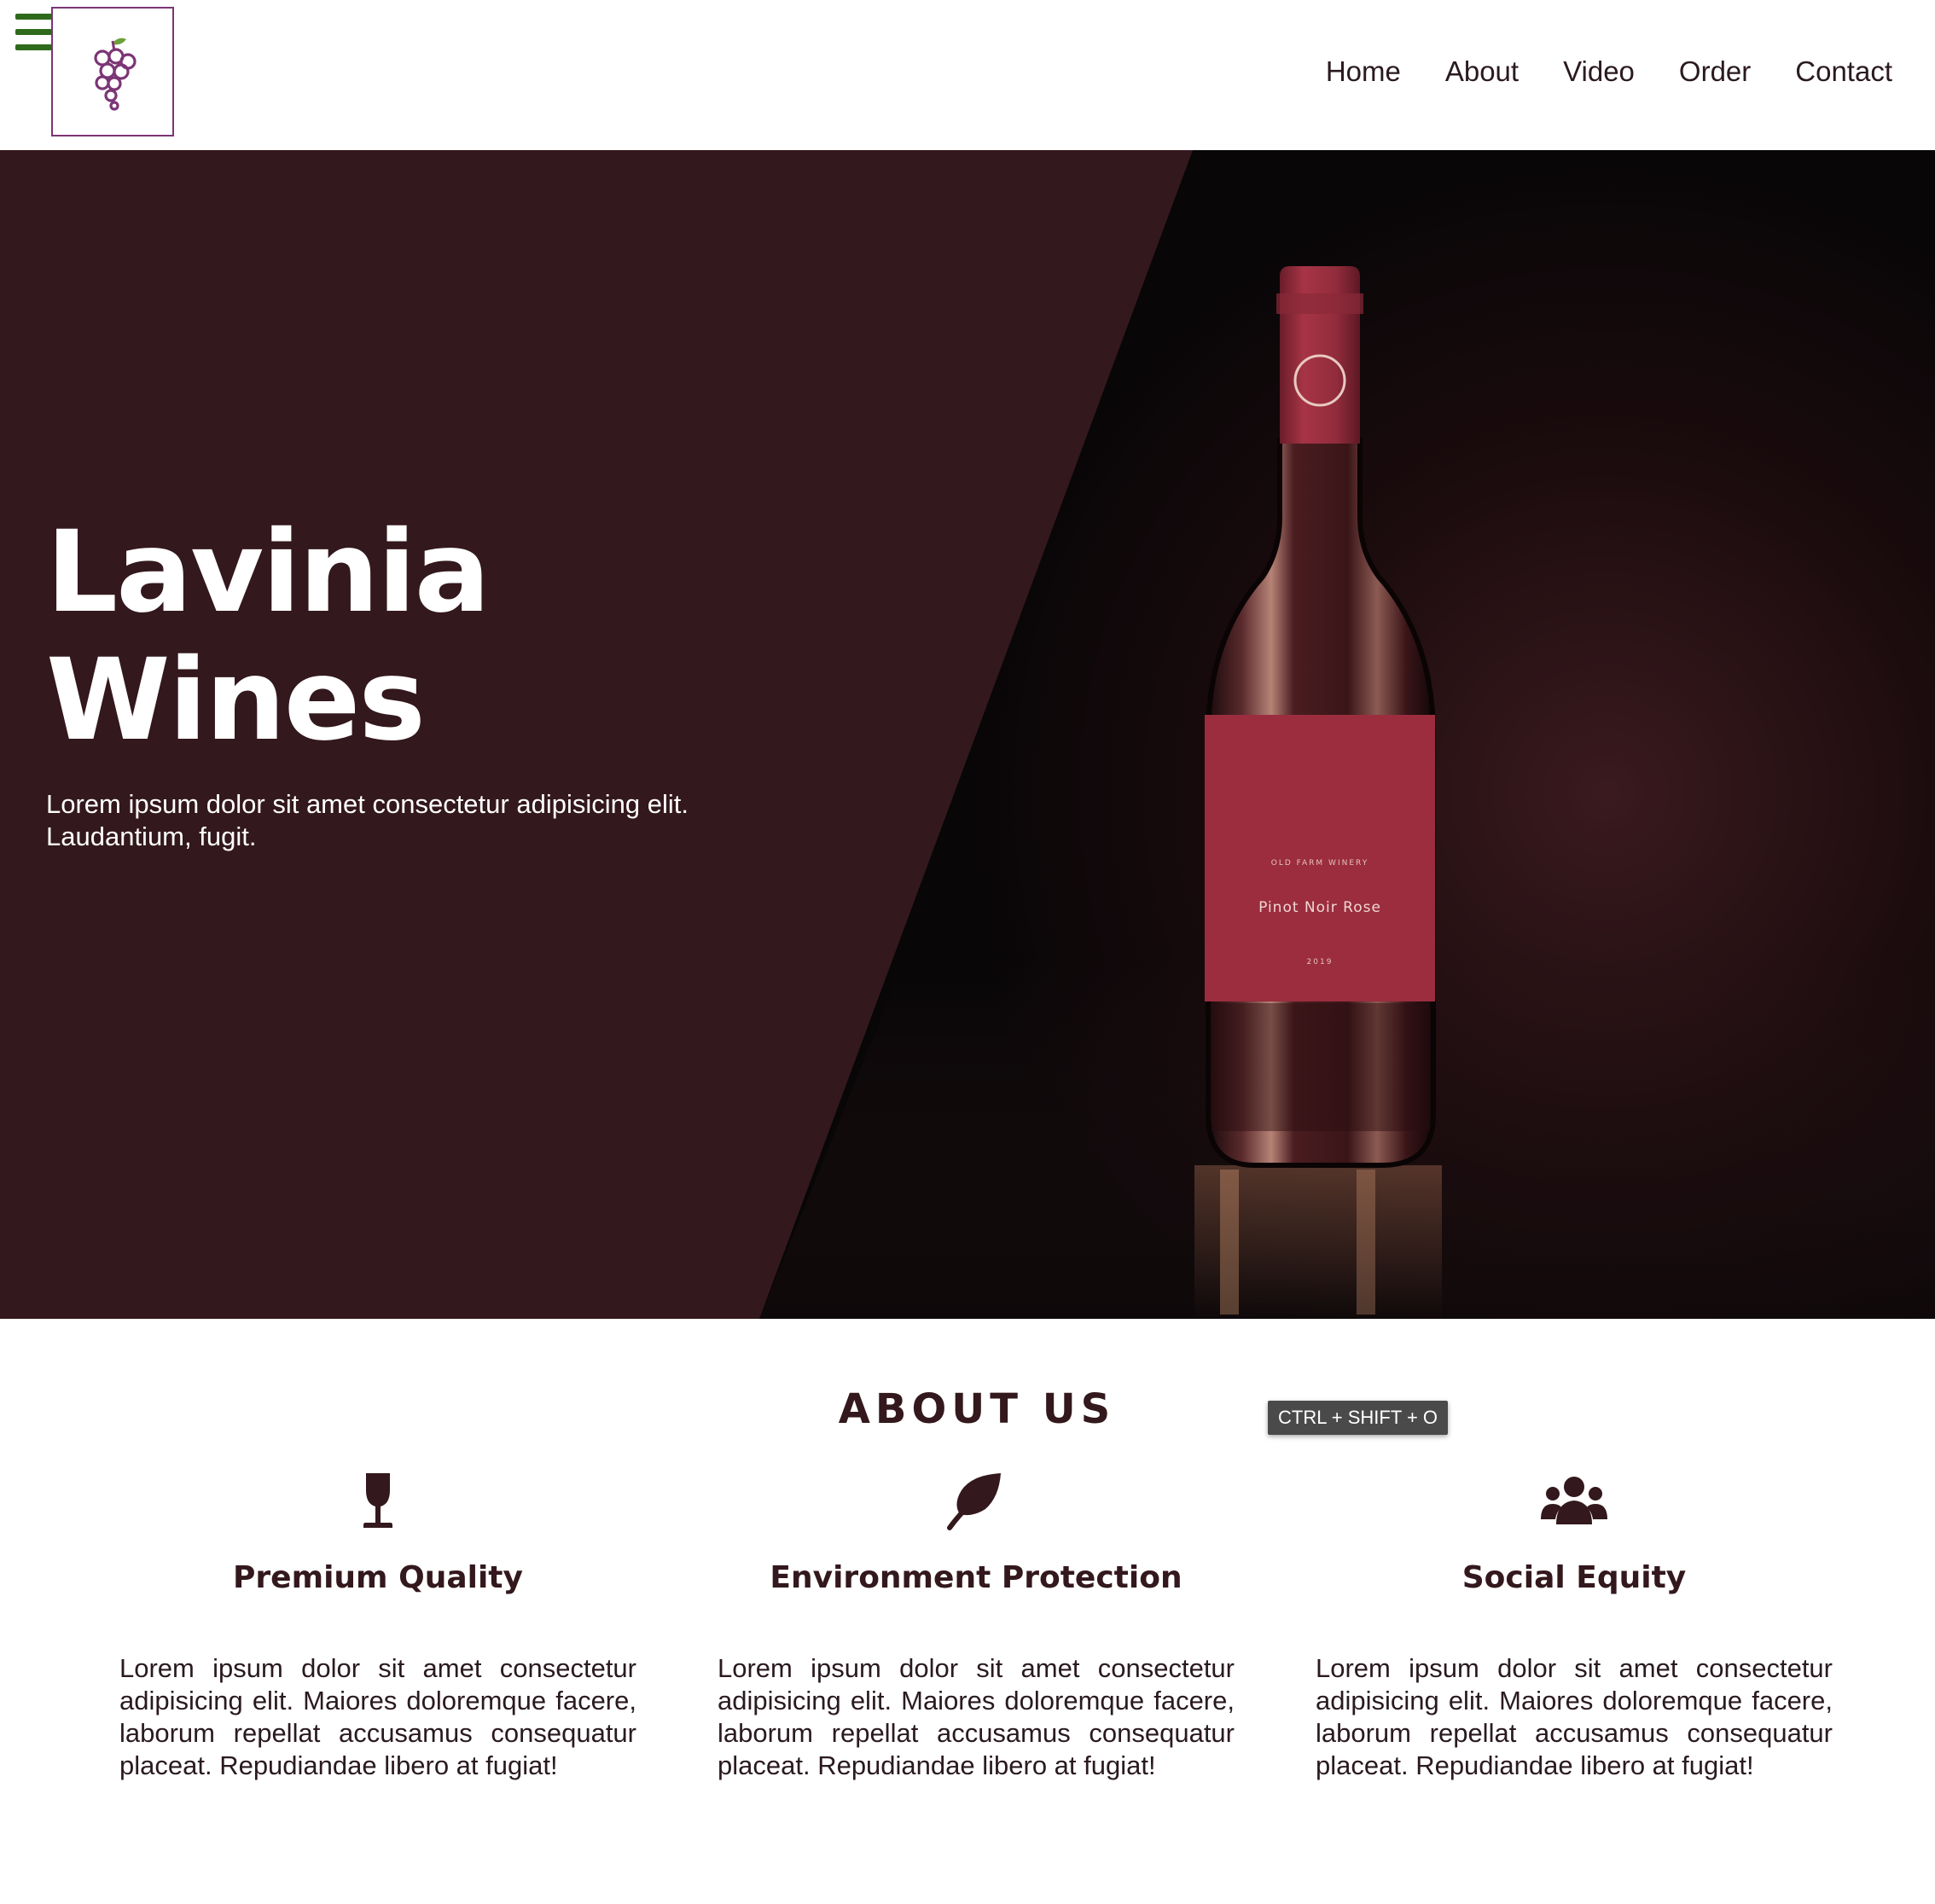 This screenshot has width=1935, height=1904. I want to click on site-logo, so click(112, 71).